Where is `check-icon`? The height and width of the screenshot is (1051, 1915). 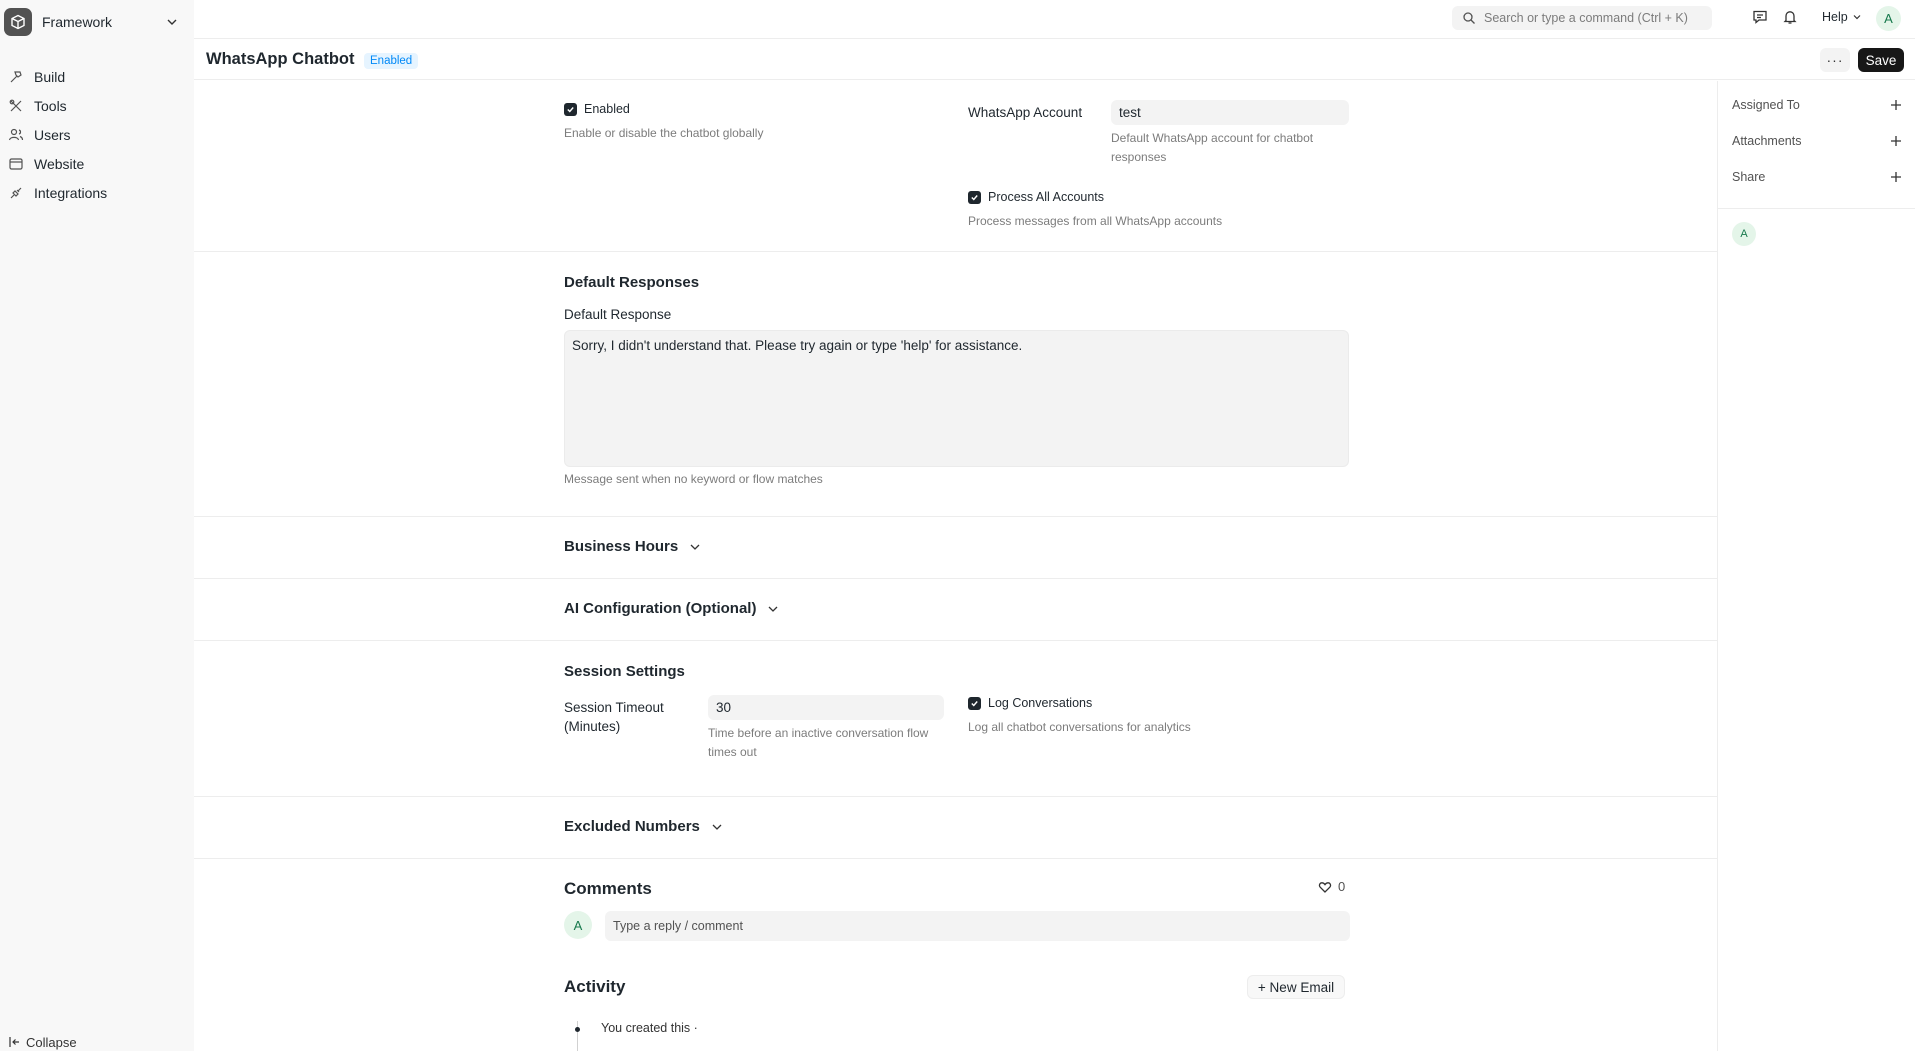 check-icon is located at coordinates (570, 109).